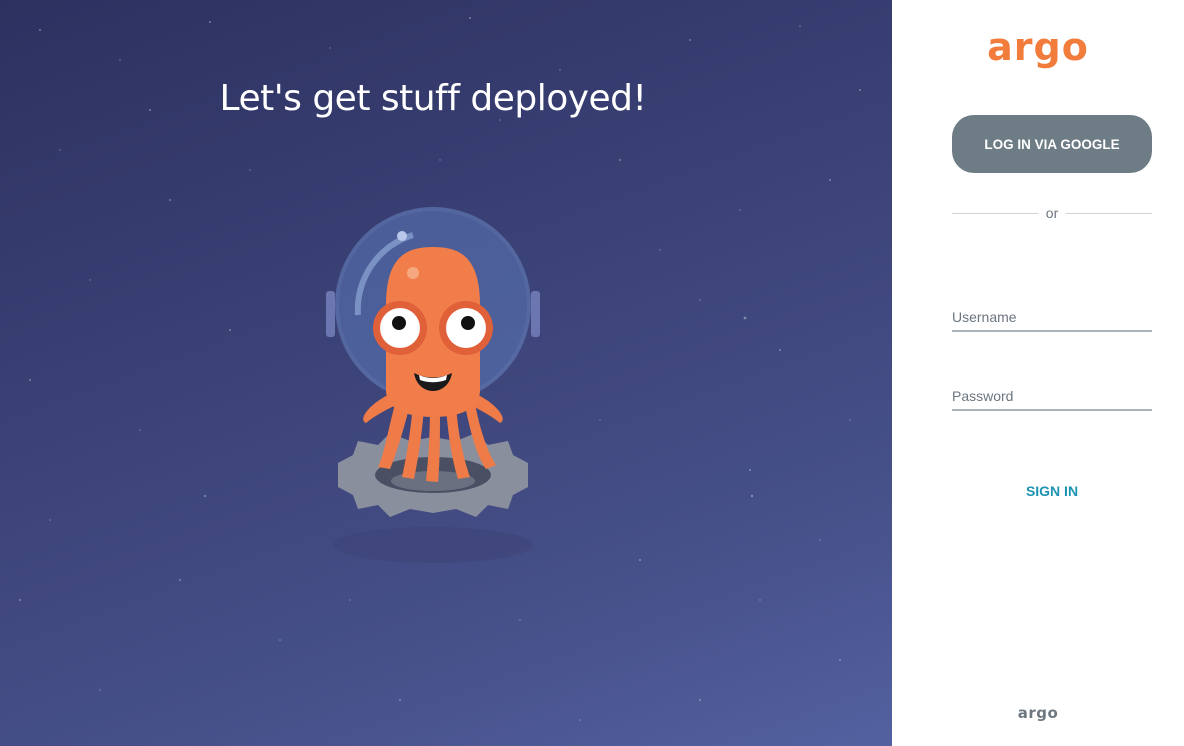  Describe the element at coordinates (995, 213) in the screenshot. I see `divider-line-left` at that location.